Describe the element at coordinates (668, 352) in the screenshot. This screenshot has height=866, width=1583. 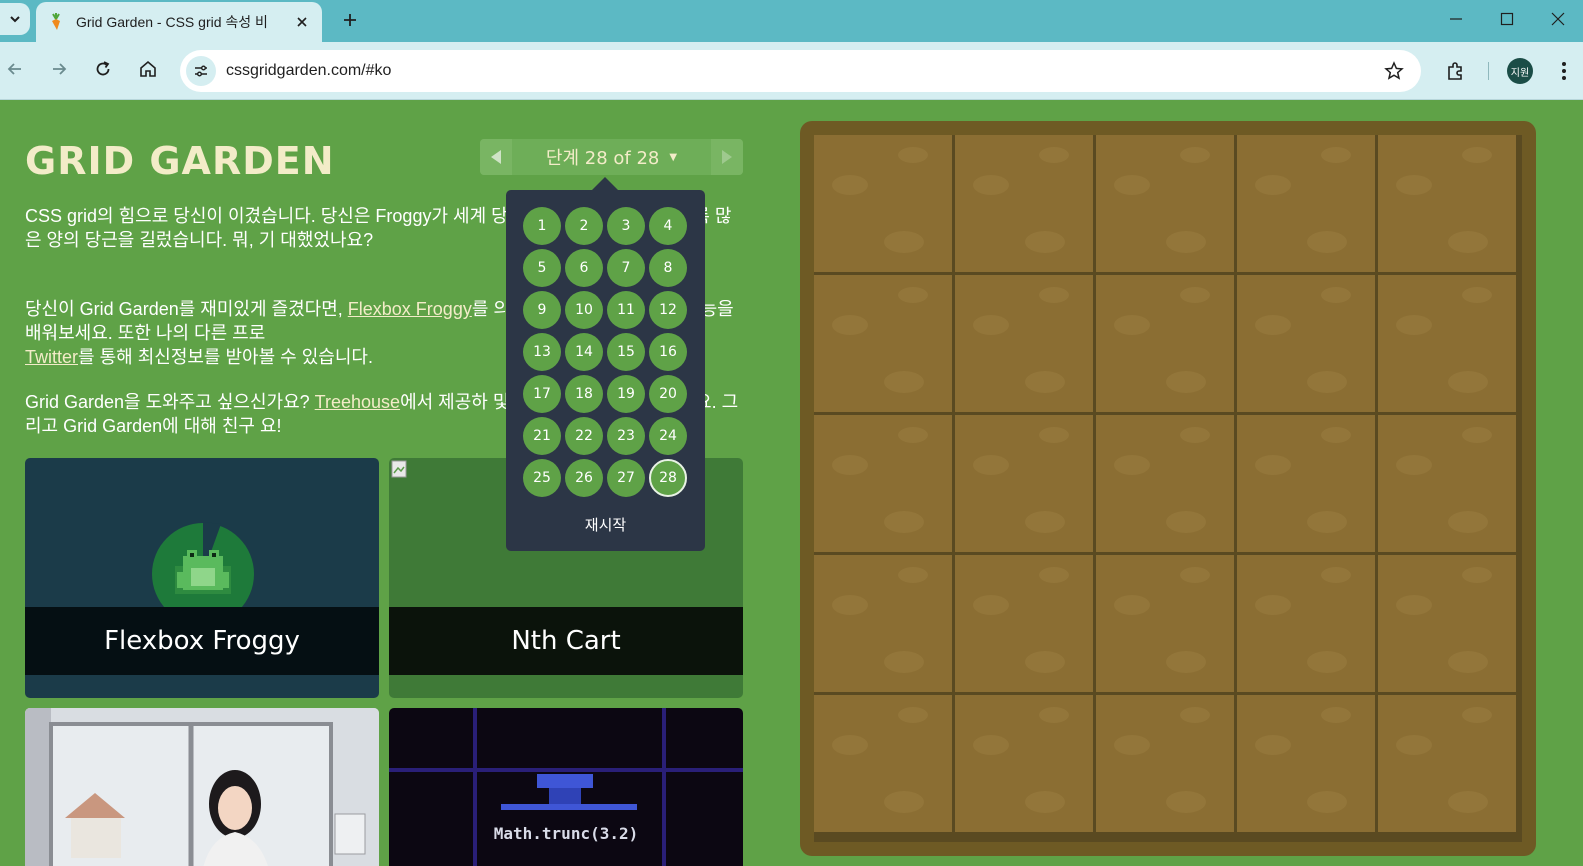
I see `level-button-16: 16` at that location.